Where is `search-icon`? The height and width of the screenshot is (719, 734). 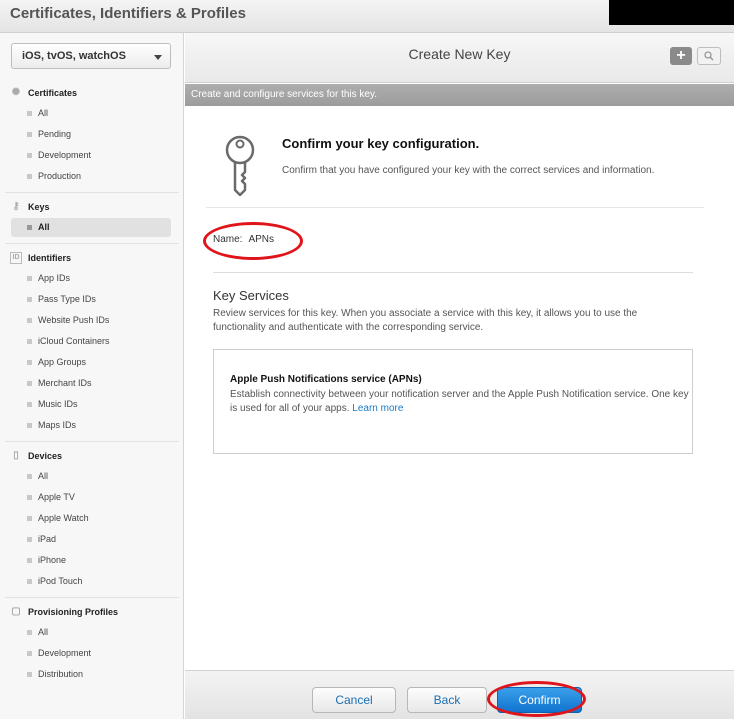
search-icon is located at coordinates (709, 56).